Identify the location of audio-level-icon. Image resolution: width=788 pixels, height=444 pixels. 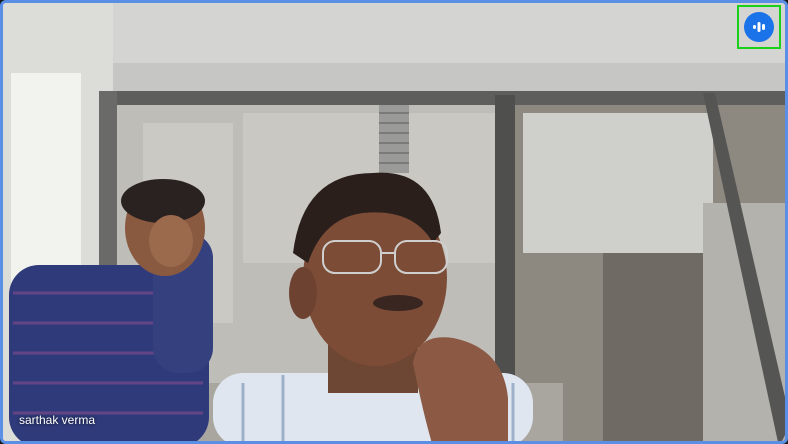
(759, 27).